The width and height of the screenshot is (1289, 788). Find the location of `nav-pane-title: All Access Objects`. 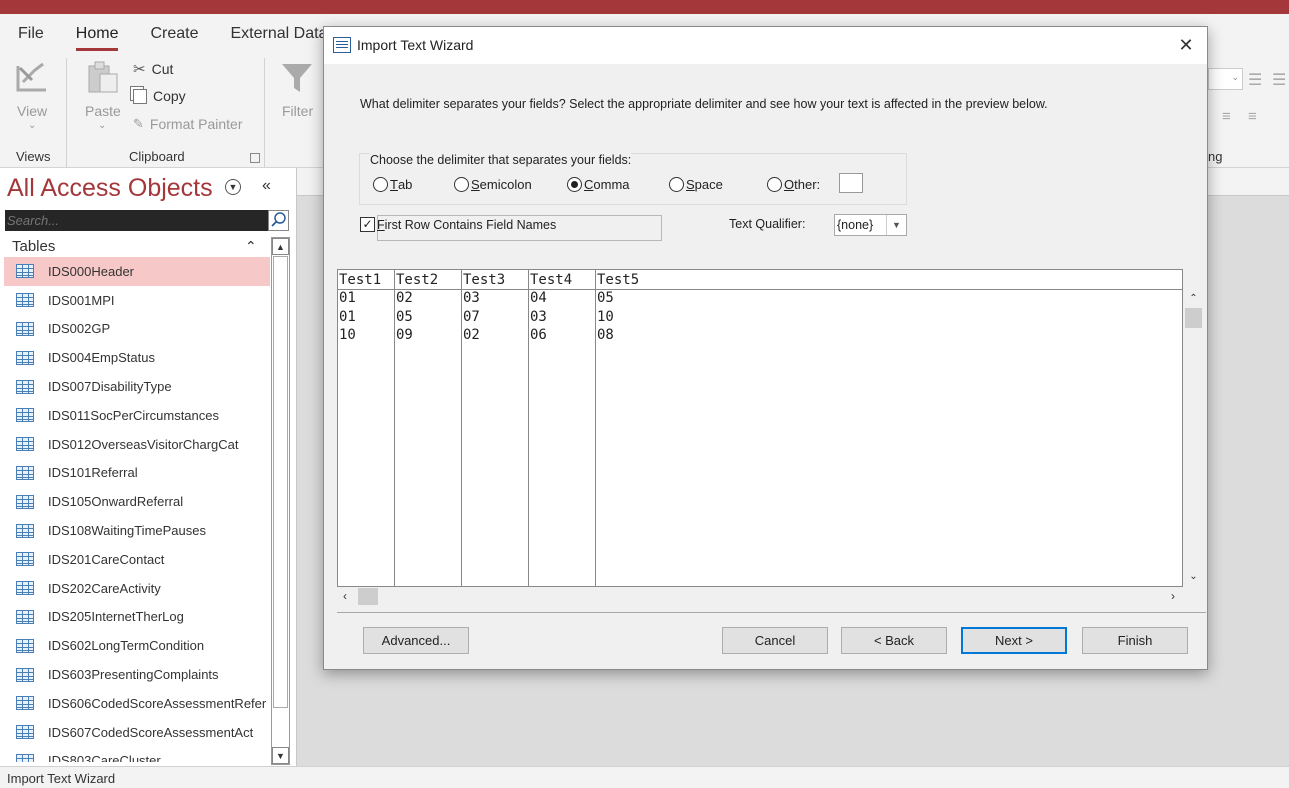

nav-pane-title: All Access Objects is located at coordinates (110, 188).